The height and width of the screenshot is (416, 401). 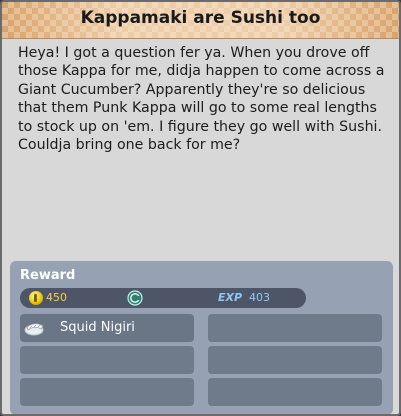 What do you see at coordinates (230, 297) in the screenshot?
I see `exp-label: EXP` at bounding box center [230, 297].